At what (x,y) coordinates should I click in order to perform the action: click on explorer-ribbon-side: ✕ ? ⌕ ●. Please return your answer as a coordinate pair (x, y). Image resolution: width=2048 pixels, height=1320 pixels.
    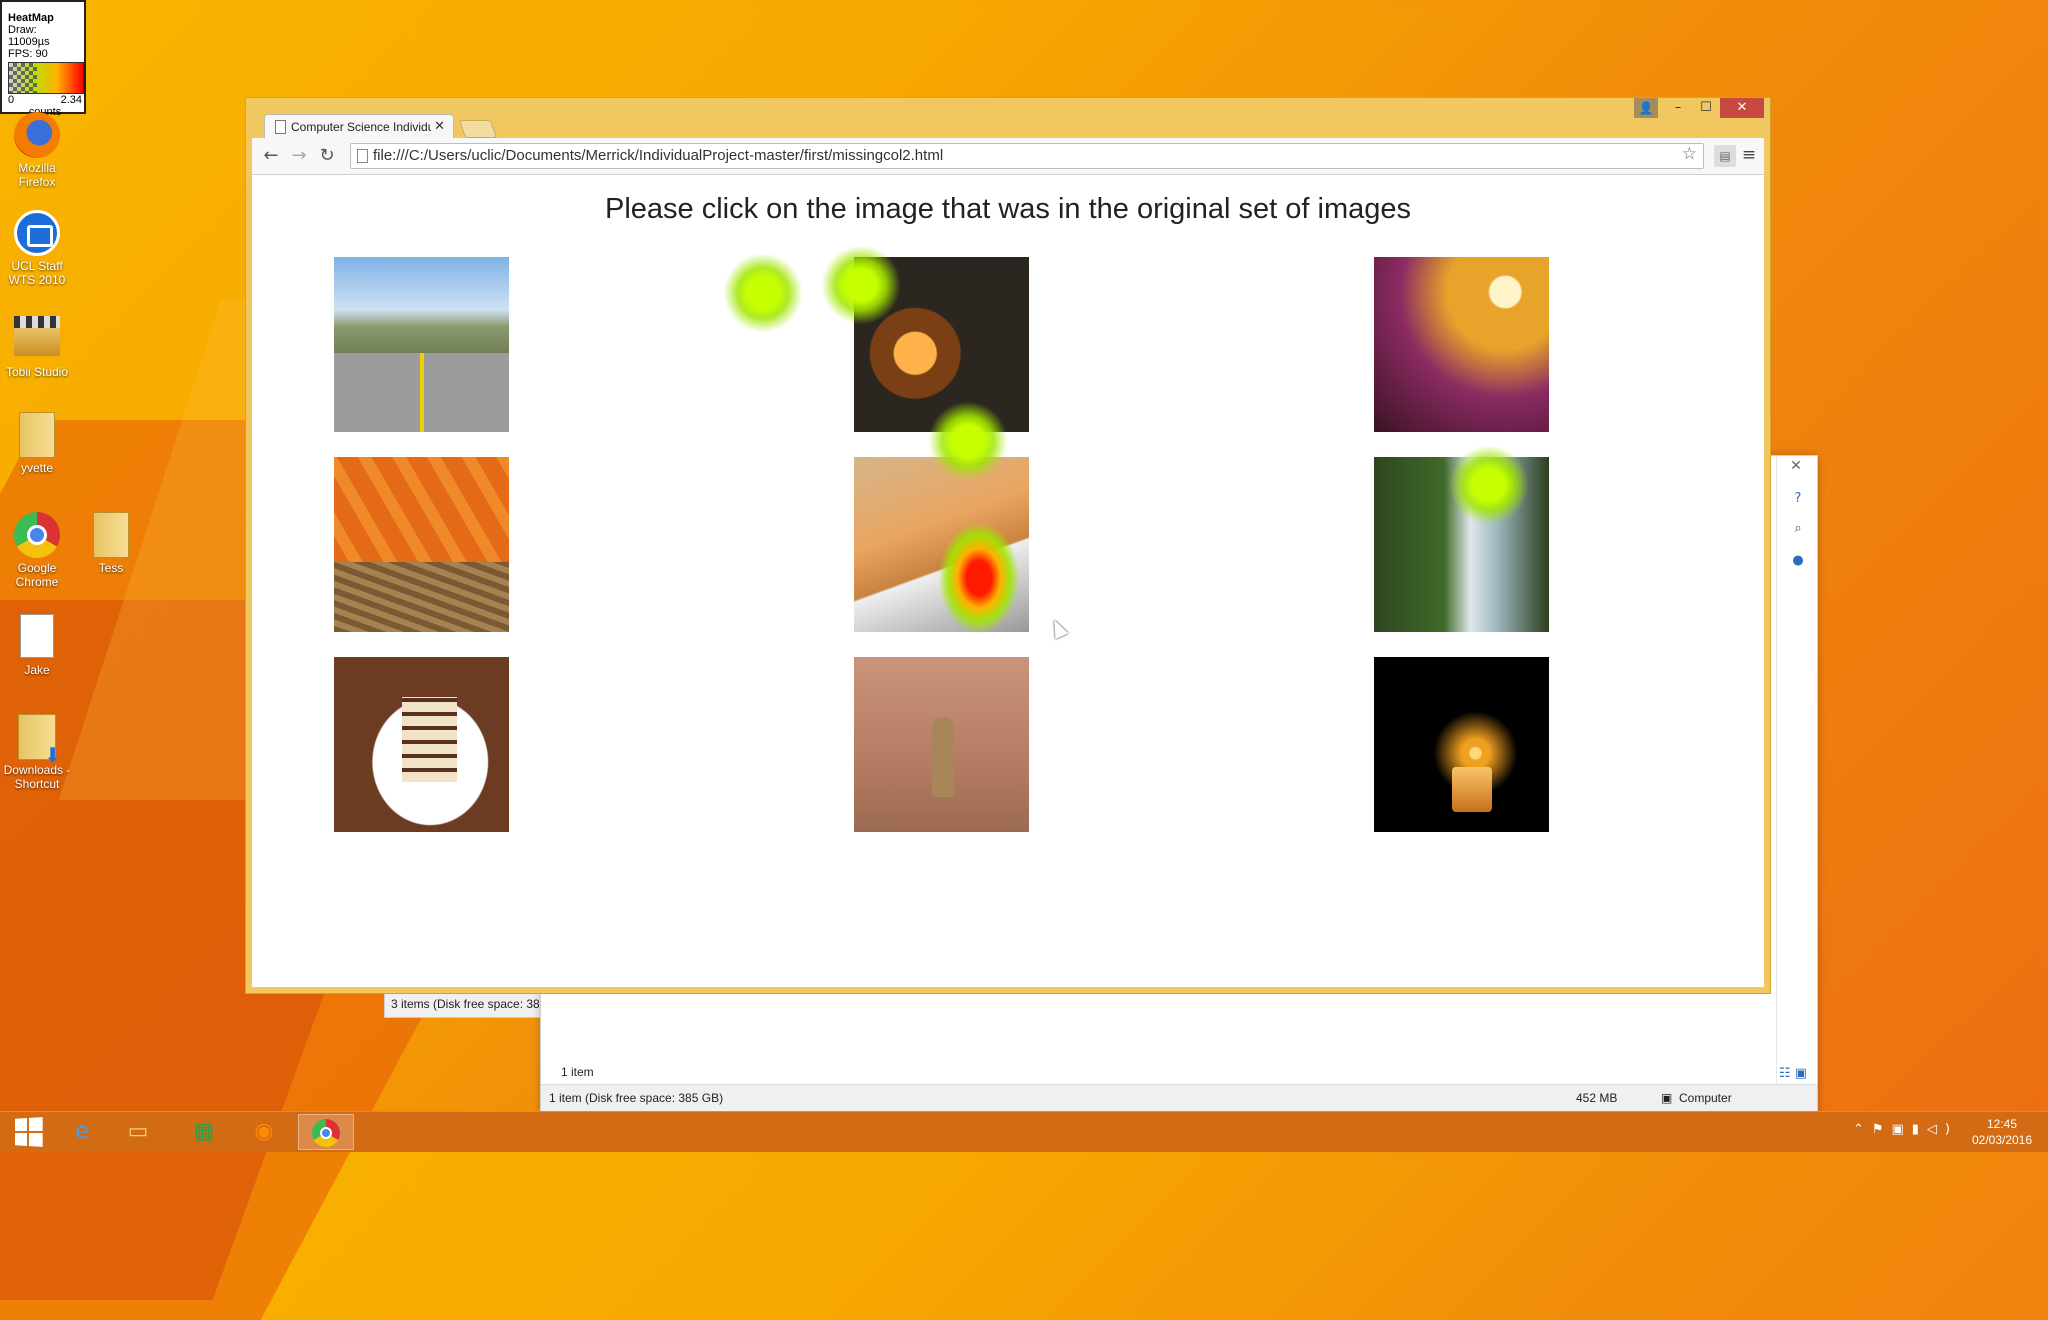
    Looking at the image, I should click on (1796, 783).